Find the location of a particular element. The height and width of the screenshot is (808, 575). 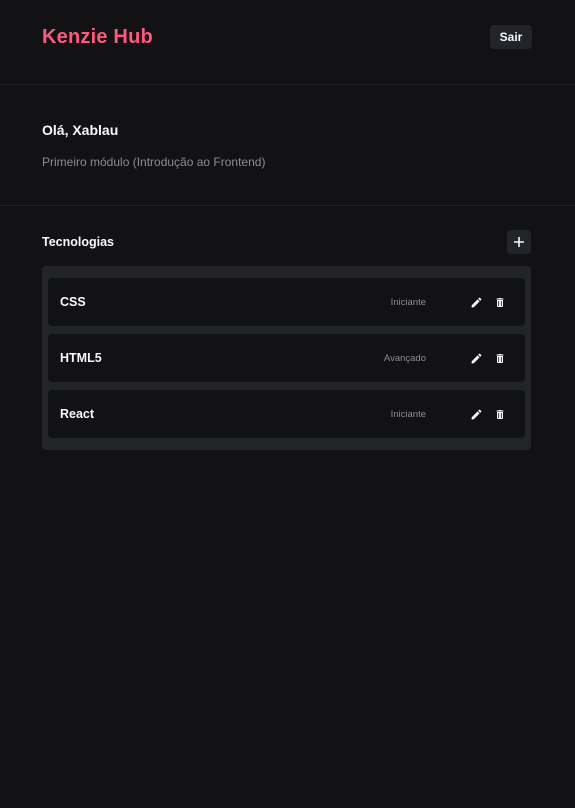

technology-item: HTML5 Avançado is located at coordinates (286, 358).